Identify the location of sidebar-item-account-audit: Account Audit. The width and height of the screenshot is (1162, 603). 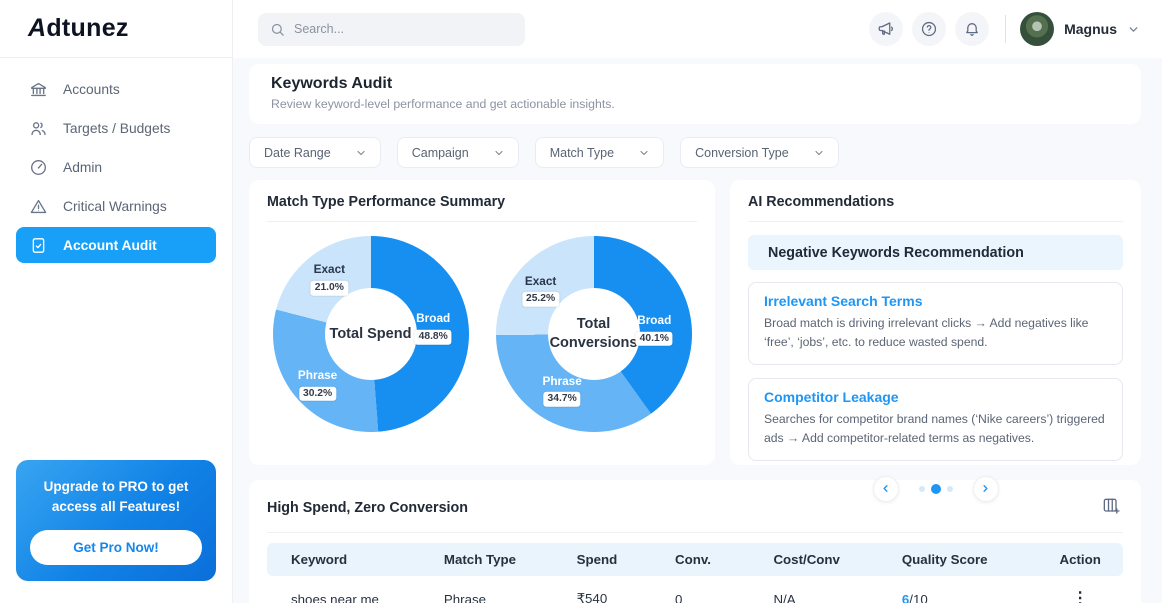
(116, 245).